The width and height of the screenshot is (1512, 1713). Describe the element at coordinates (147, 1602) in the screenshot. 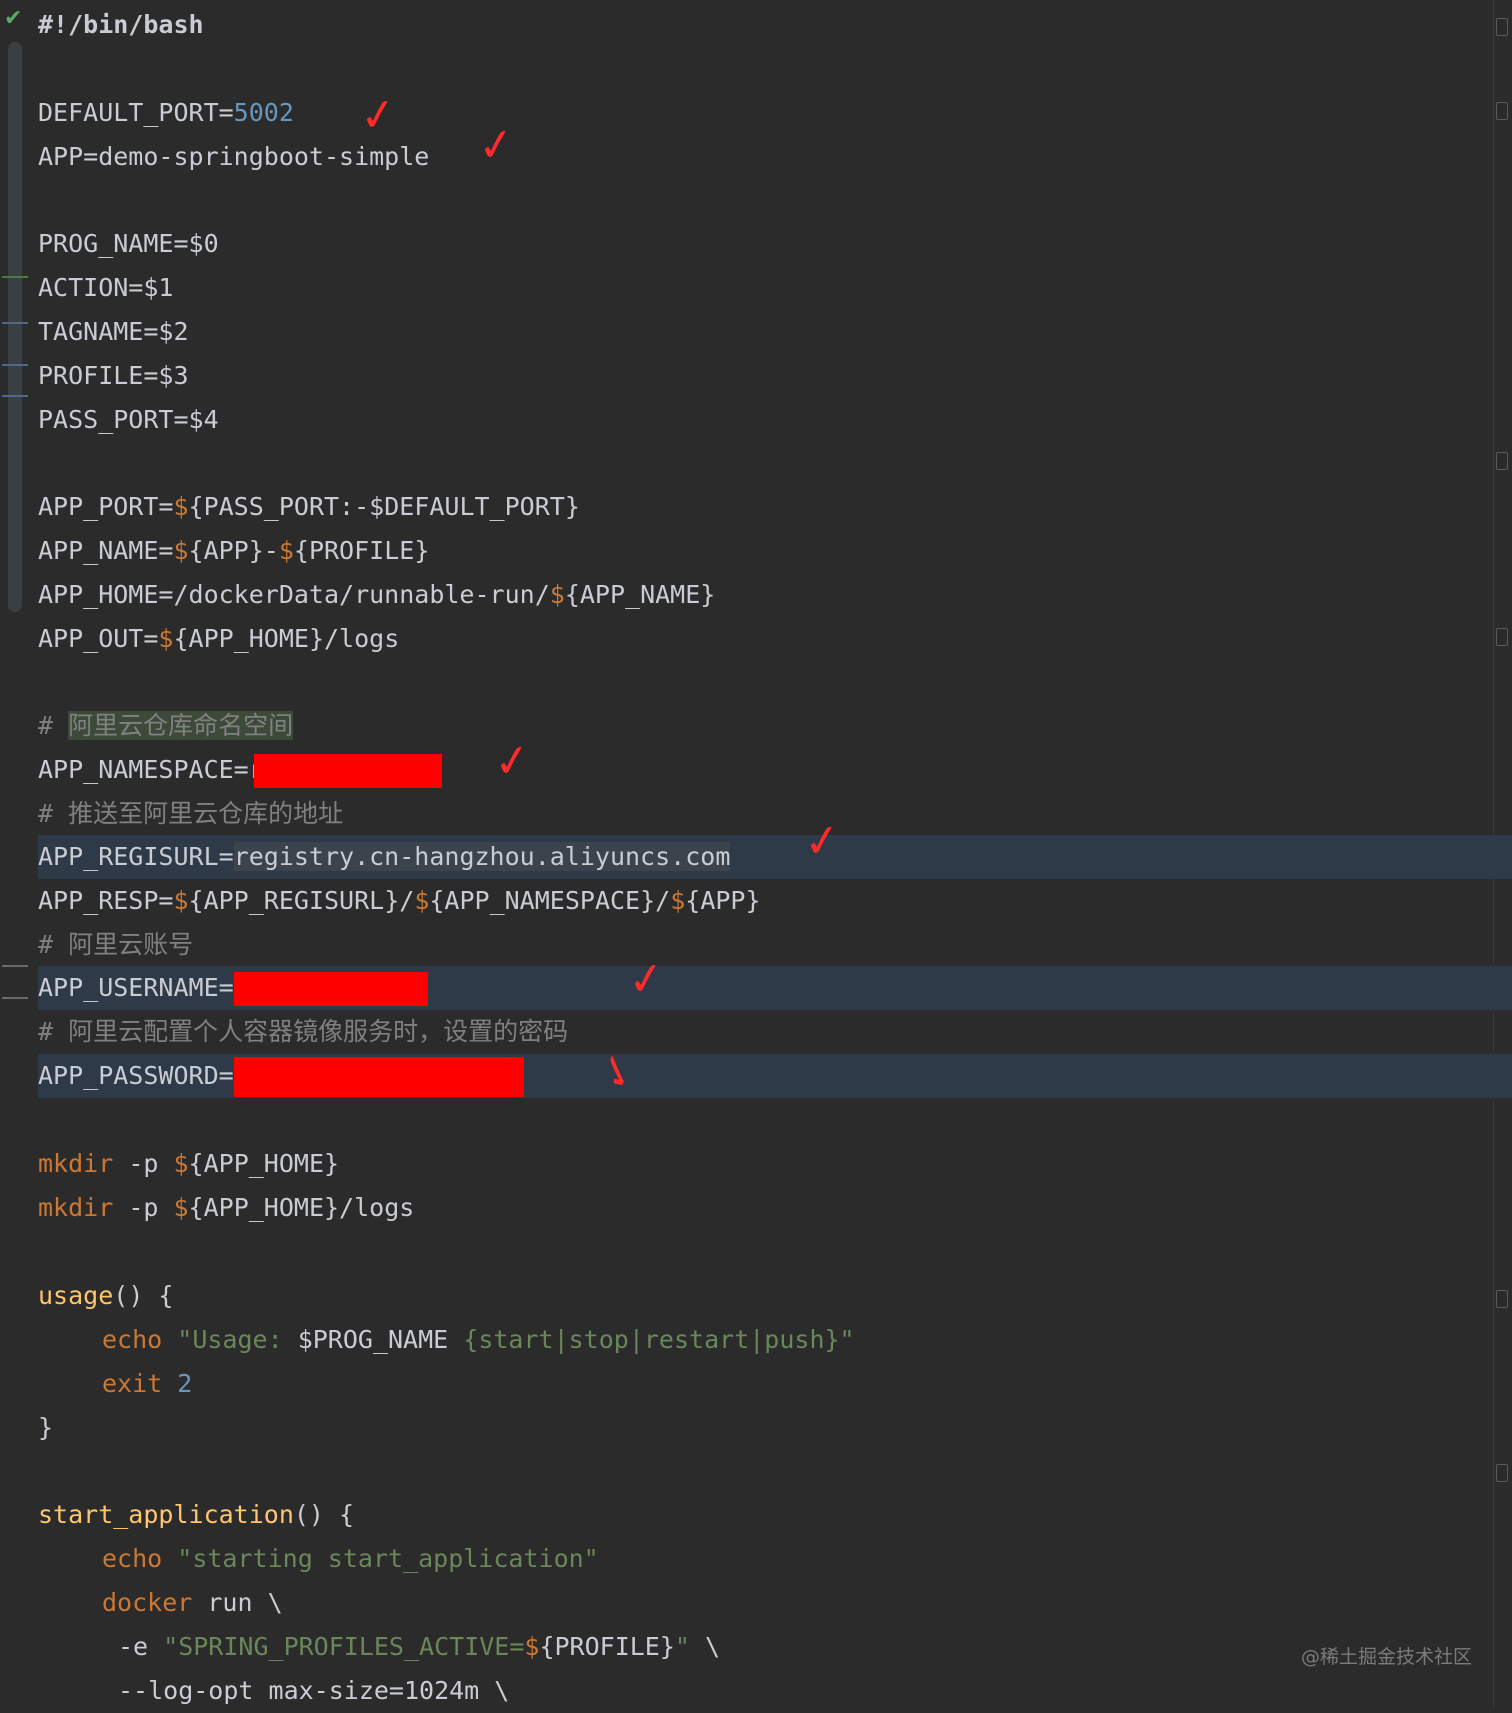

I see `keyword: docker` at that location.